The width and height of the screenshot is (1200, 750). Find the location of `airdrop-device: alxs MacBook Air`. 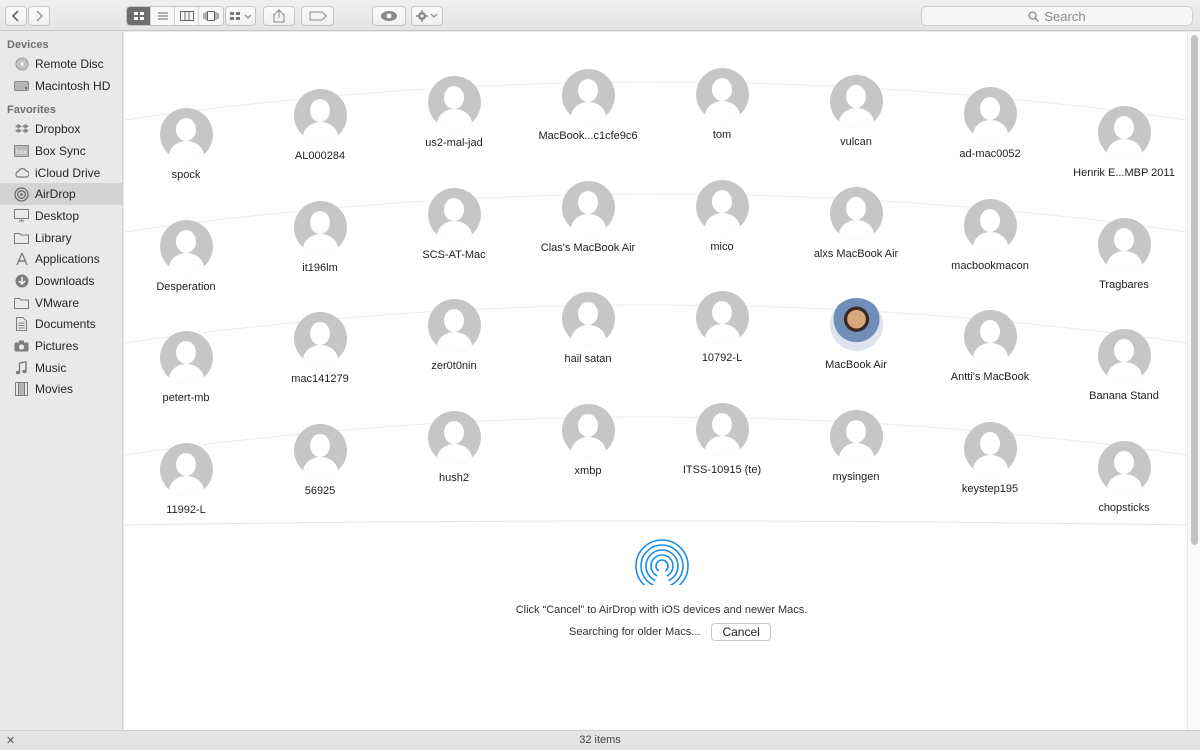

airdrop-device: alxs MacBook Air is located at coordinates (856, 223).